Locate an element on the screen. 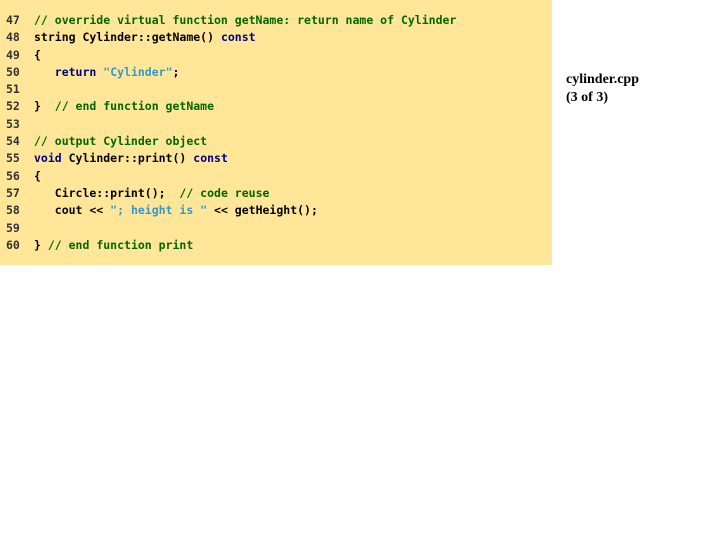 This screenshot has height=540, width=720. code-token-comment: // output Cylinder object is located at coordinates (121, 141).